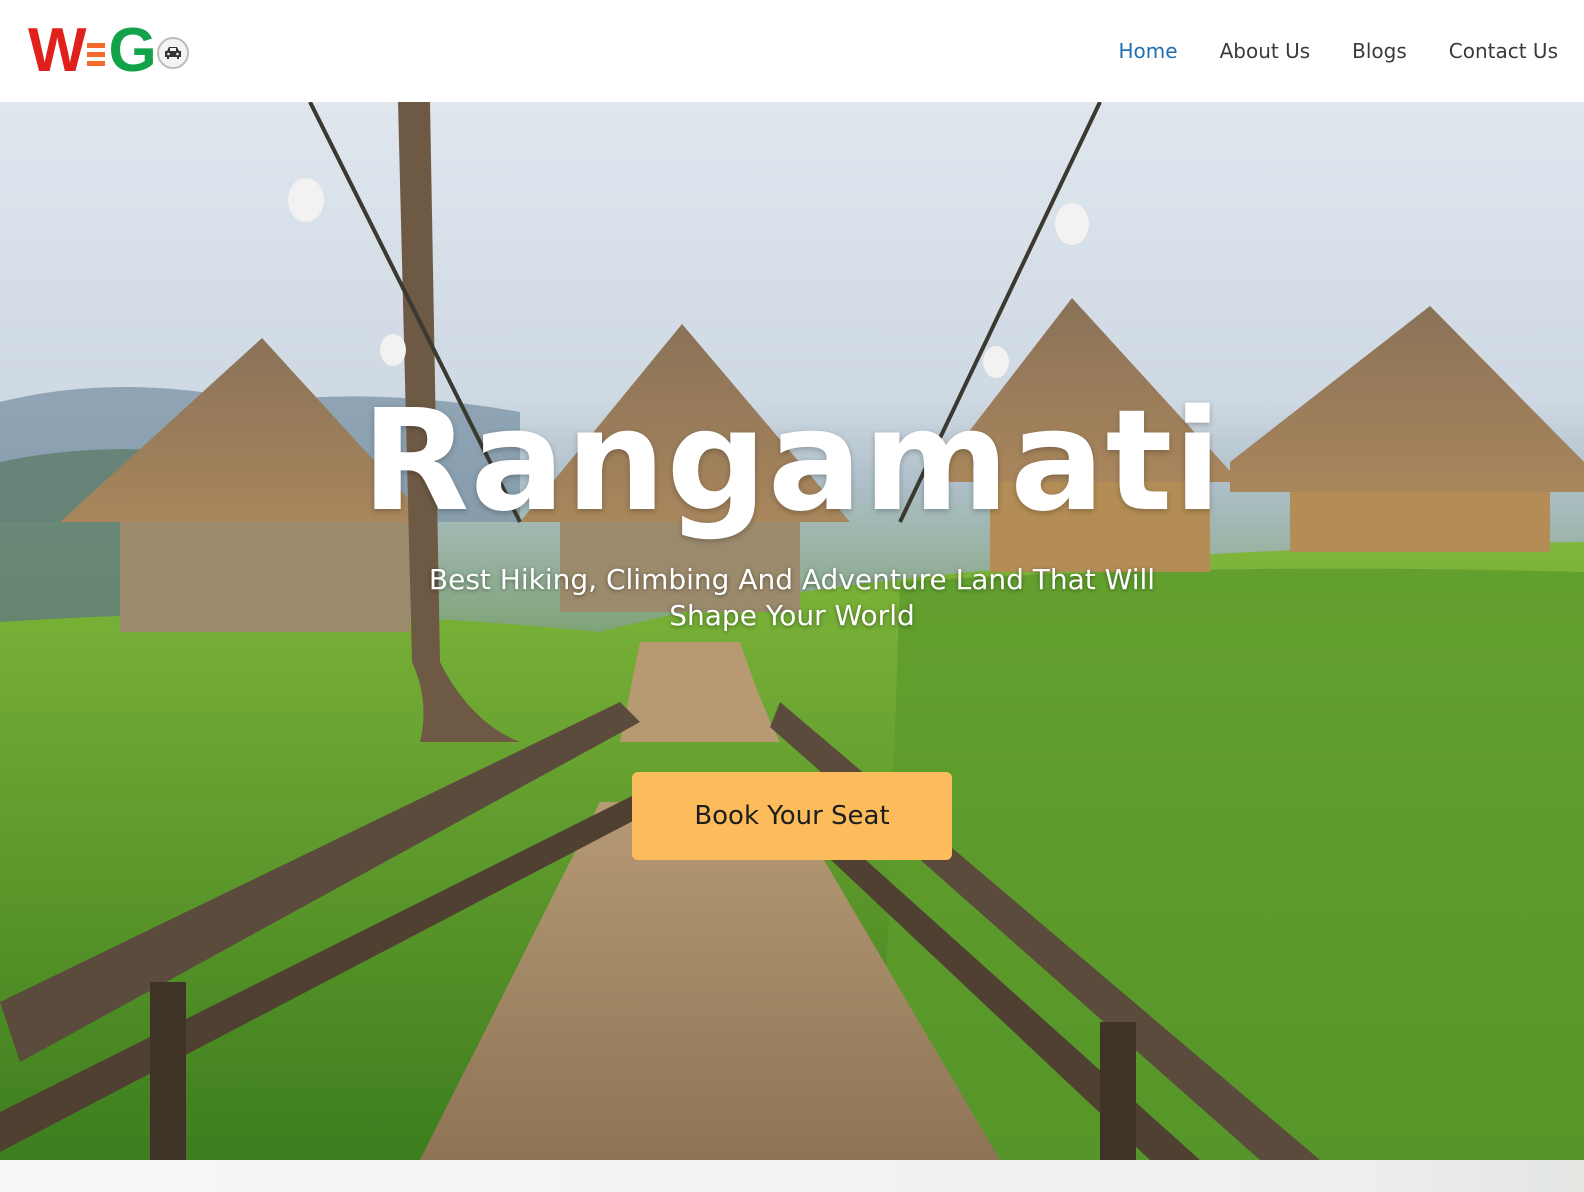 This screenshot has height=1192, width=1584. I want to click on logo-letter-g: G, so click(132, 50).